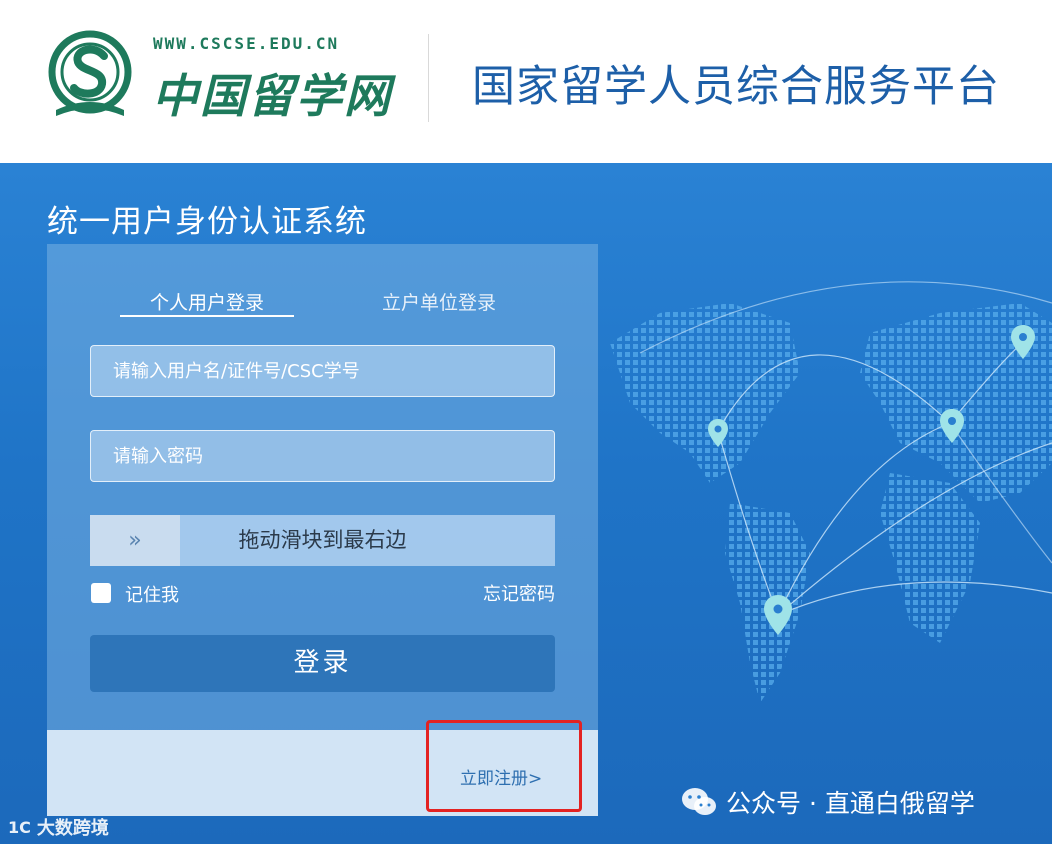 The width and height of the screenshot is (1052, 844). What do you see at coordinates (699, 801) in the screenshot?
I see `wechat-icon` at bounding box center [699, 801].